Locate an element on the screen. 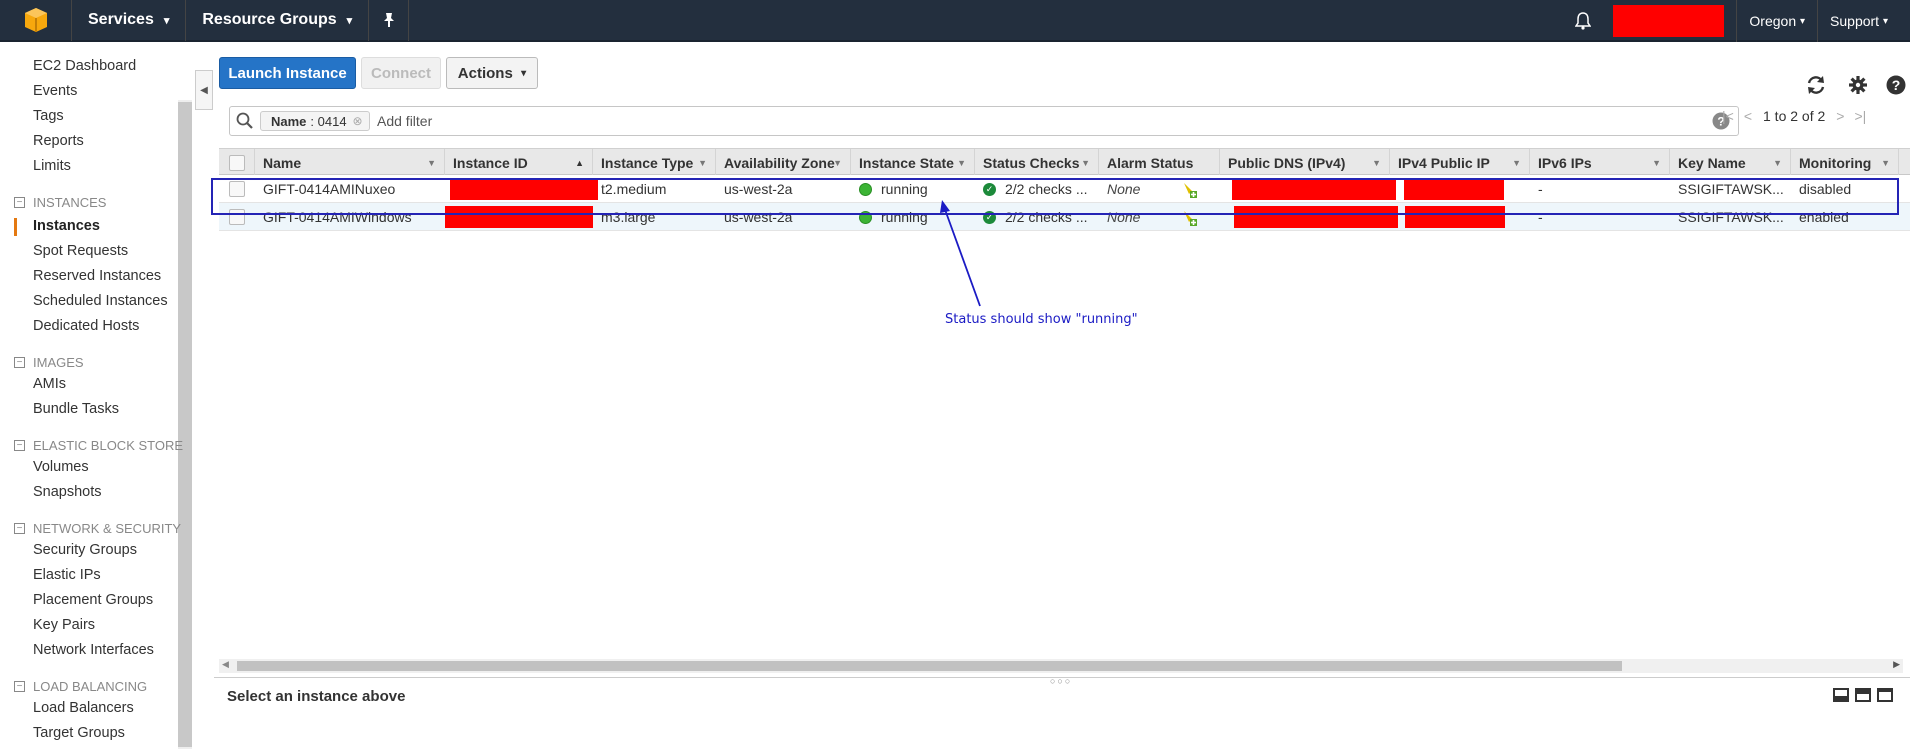 This screenshot has height=749, width=1910. sidebar-item-target-groups: Target Groups is located at coordinates (79, 733).